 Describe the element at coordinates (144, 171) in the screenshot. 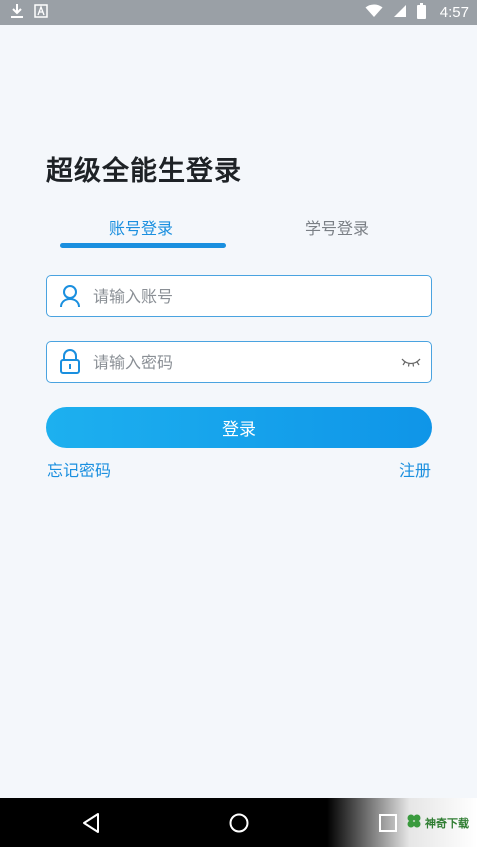

I see `page-title: 超级全能生登录` at that location.